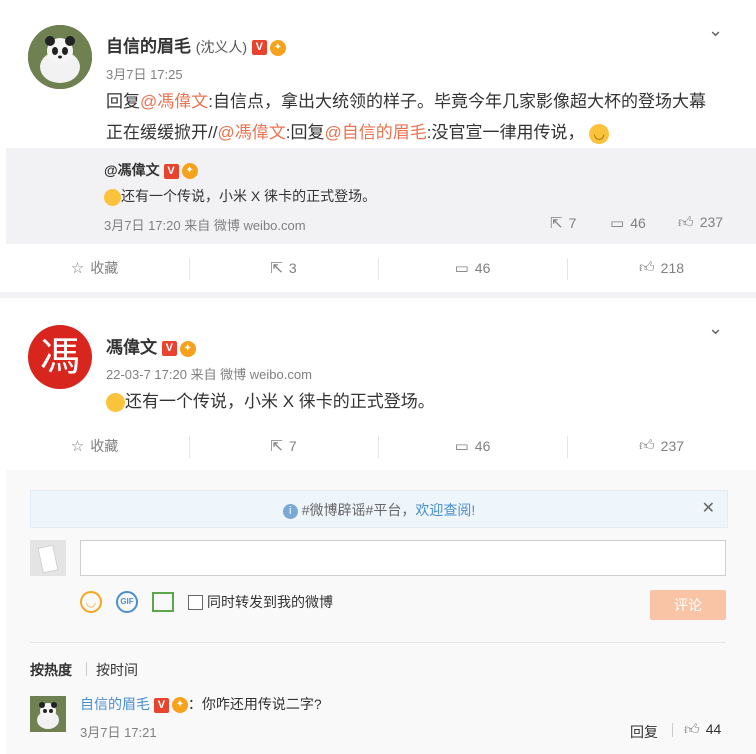 This screenshot has width=756, height=754. I want to click on image-icon, so click(163, 602).